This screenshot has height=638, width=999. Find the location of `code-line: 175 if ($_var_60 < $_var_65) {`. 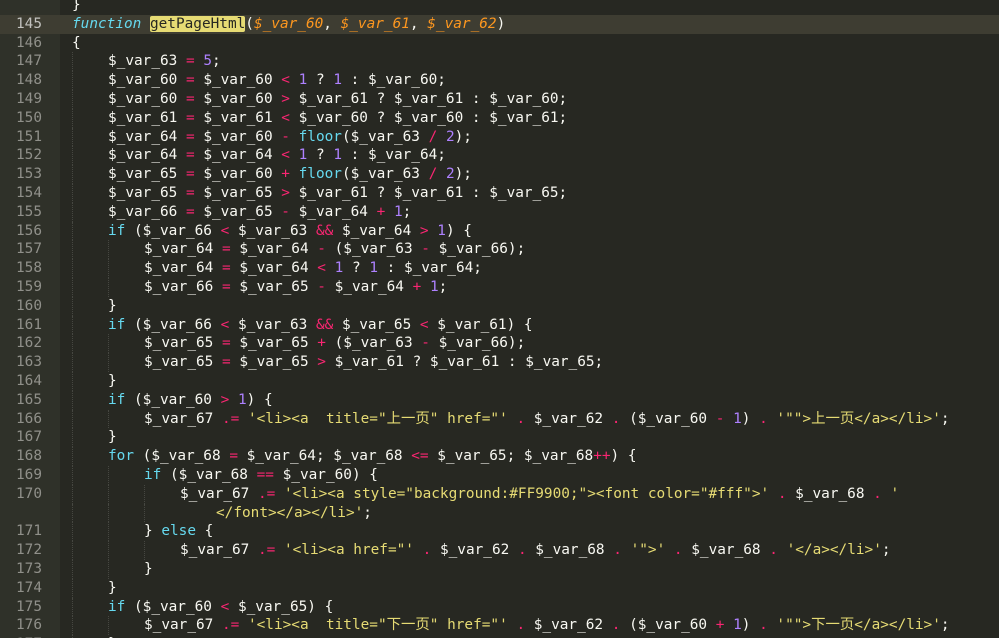

code-line: 175 if ($_var_60 < $_var_65) { is located at coordinates (499, 607).